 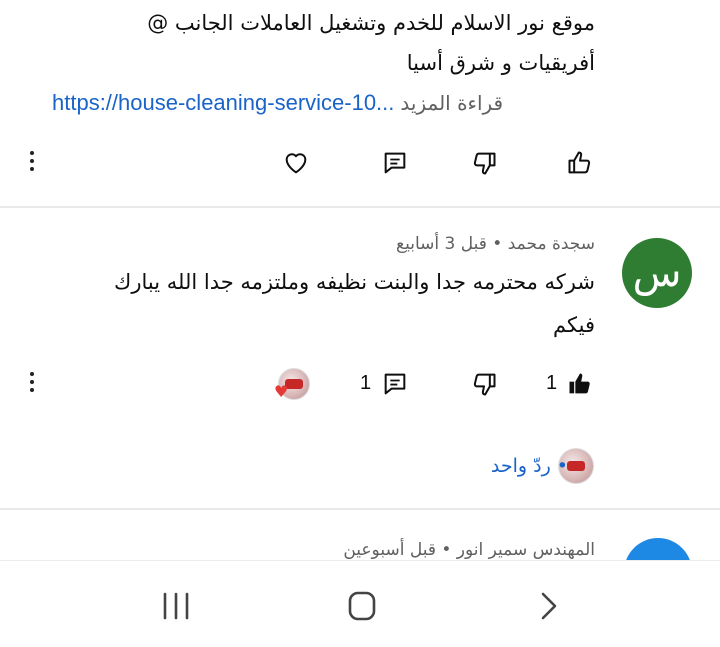 I want to click on comment-meta: سجدة محمد • قبل 3 أسابيع, so click(x=495, y=244).